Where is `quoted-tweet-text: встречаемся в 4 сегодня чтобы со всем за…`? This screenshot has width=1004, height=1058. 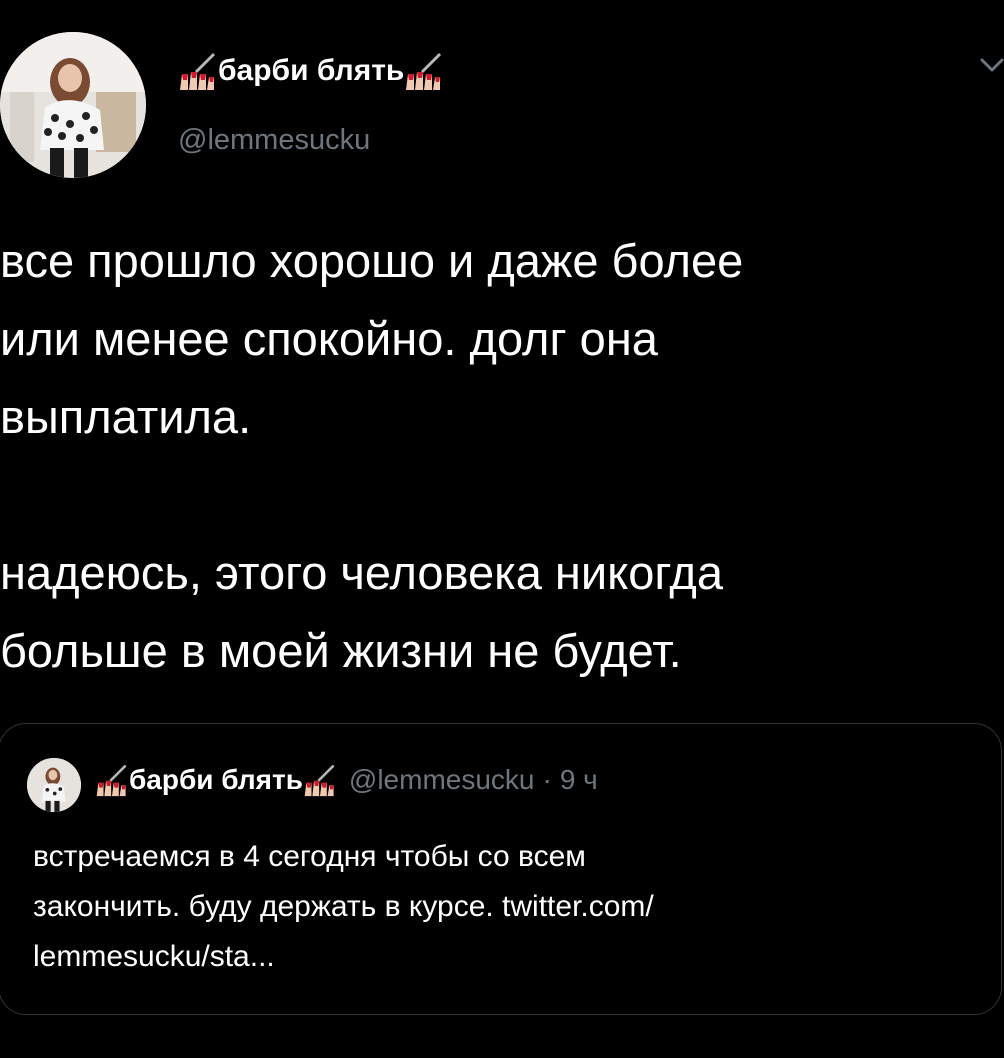
quoted-tweet-text: встречаемся в 4 сегодня чтобы со всем за… is located at coordinates (343, 906).